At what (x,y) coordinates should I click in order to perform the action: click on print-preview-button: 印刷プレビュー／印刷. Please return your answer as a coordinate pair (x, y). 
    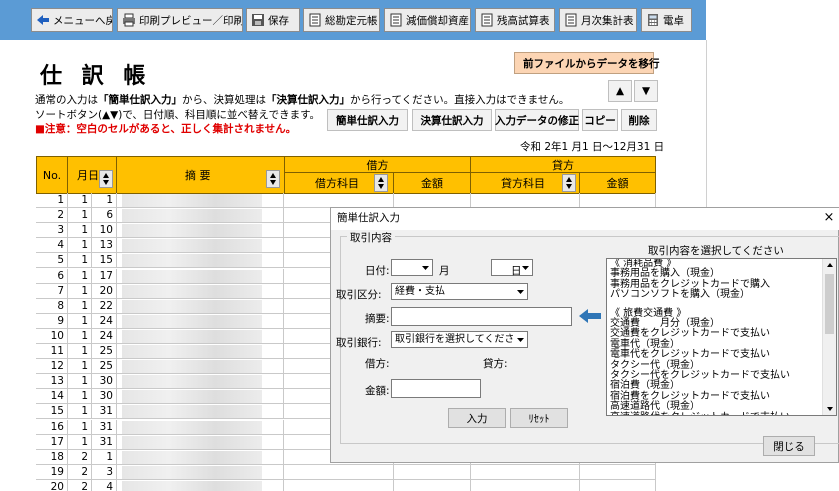
    Looking at the image, I should click on (180, 20).